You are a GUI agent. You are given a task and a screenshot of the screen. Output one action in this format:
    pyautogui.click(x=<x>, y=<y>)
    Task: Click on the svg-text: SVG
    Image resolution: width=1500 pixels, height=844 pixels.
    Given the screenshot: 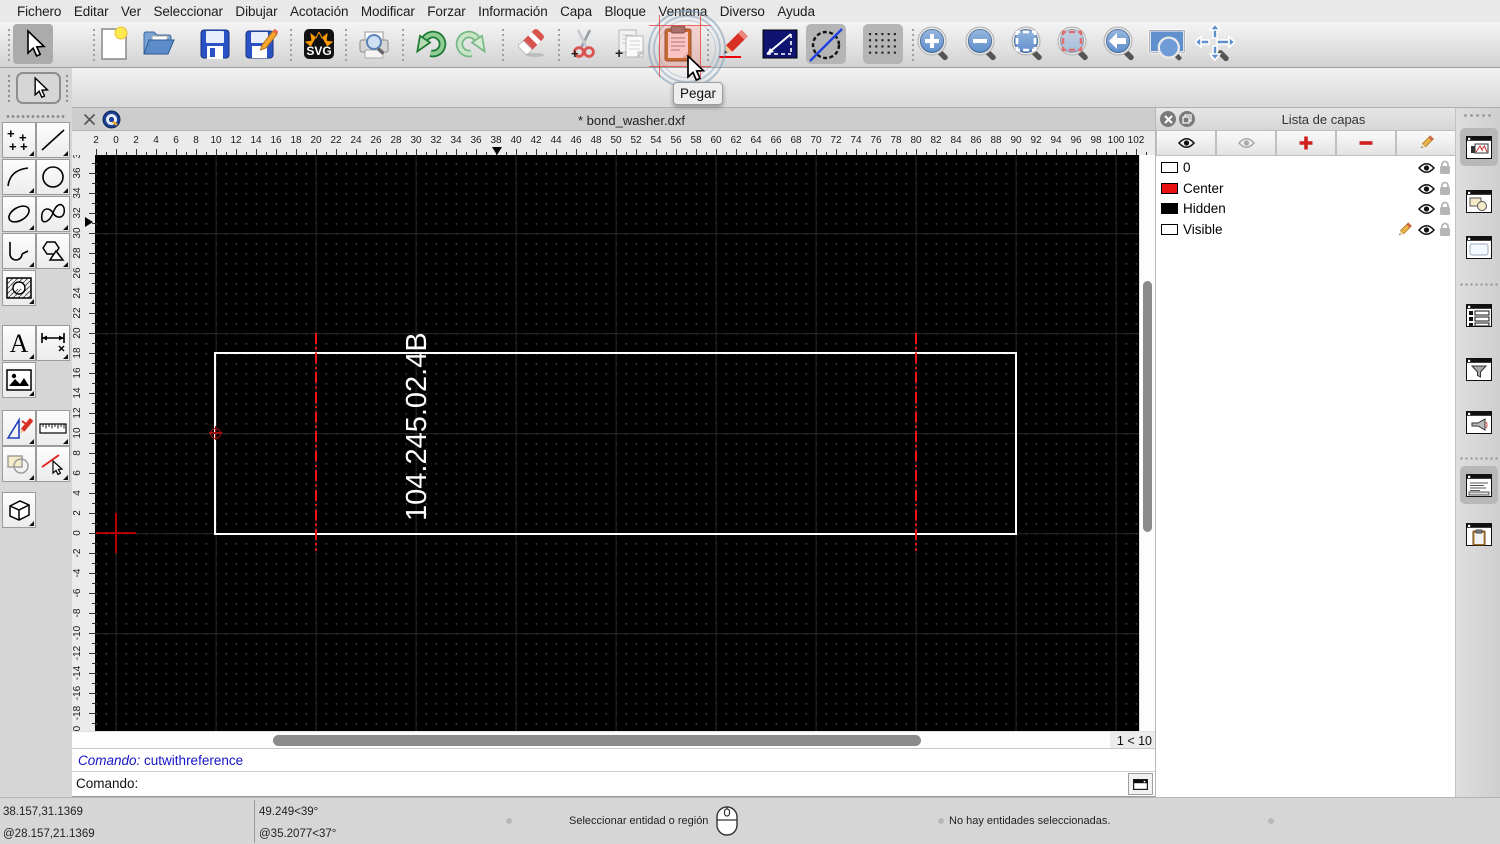 What is the action you would take?
    pyautogui.click(x=318, y=51)
    